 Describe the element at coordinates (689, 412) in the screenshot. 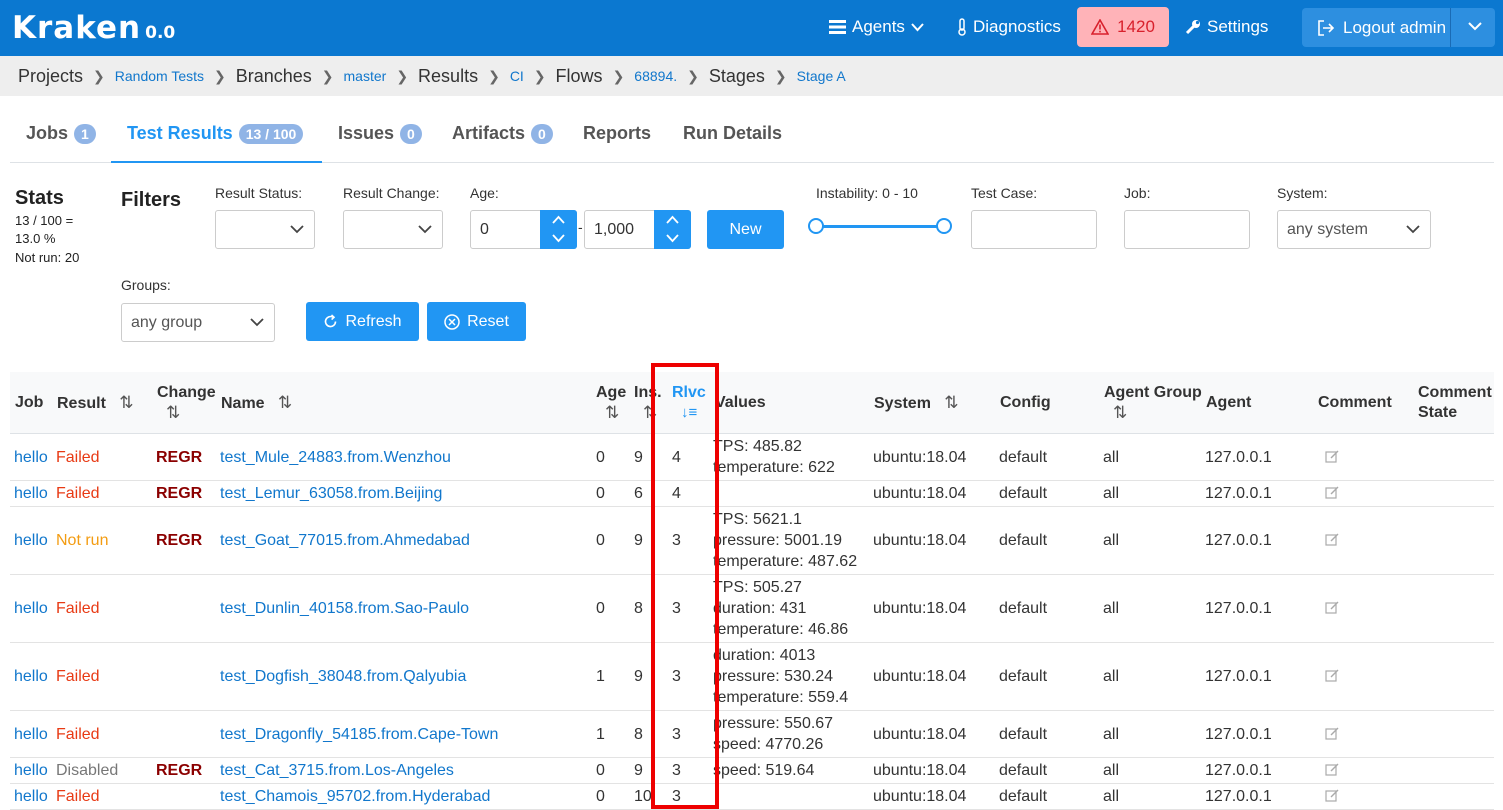

I see `sort-descending-icon: ↓≡` at that location.